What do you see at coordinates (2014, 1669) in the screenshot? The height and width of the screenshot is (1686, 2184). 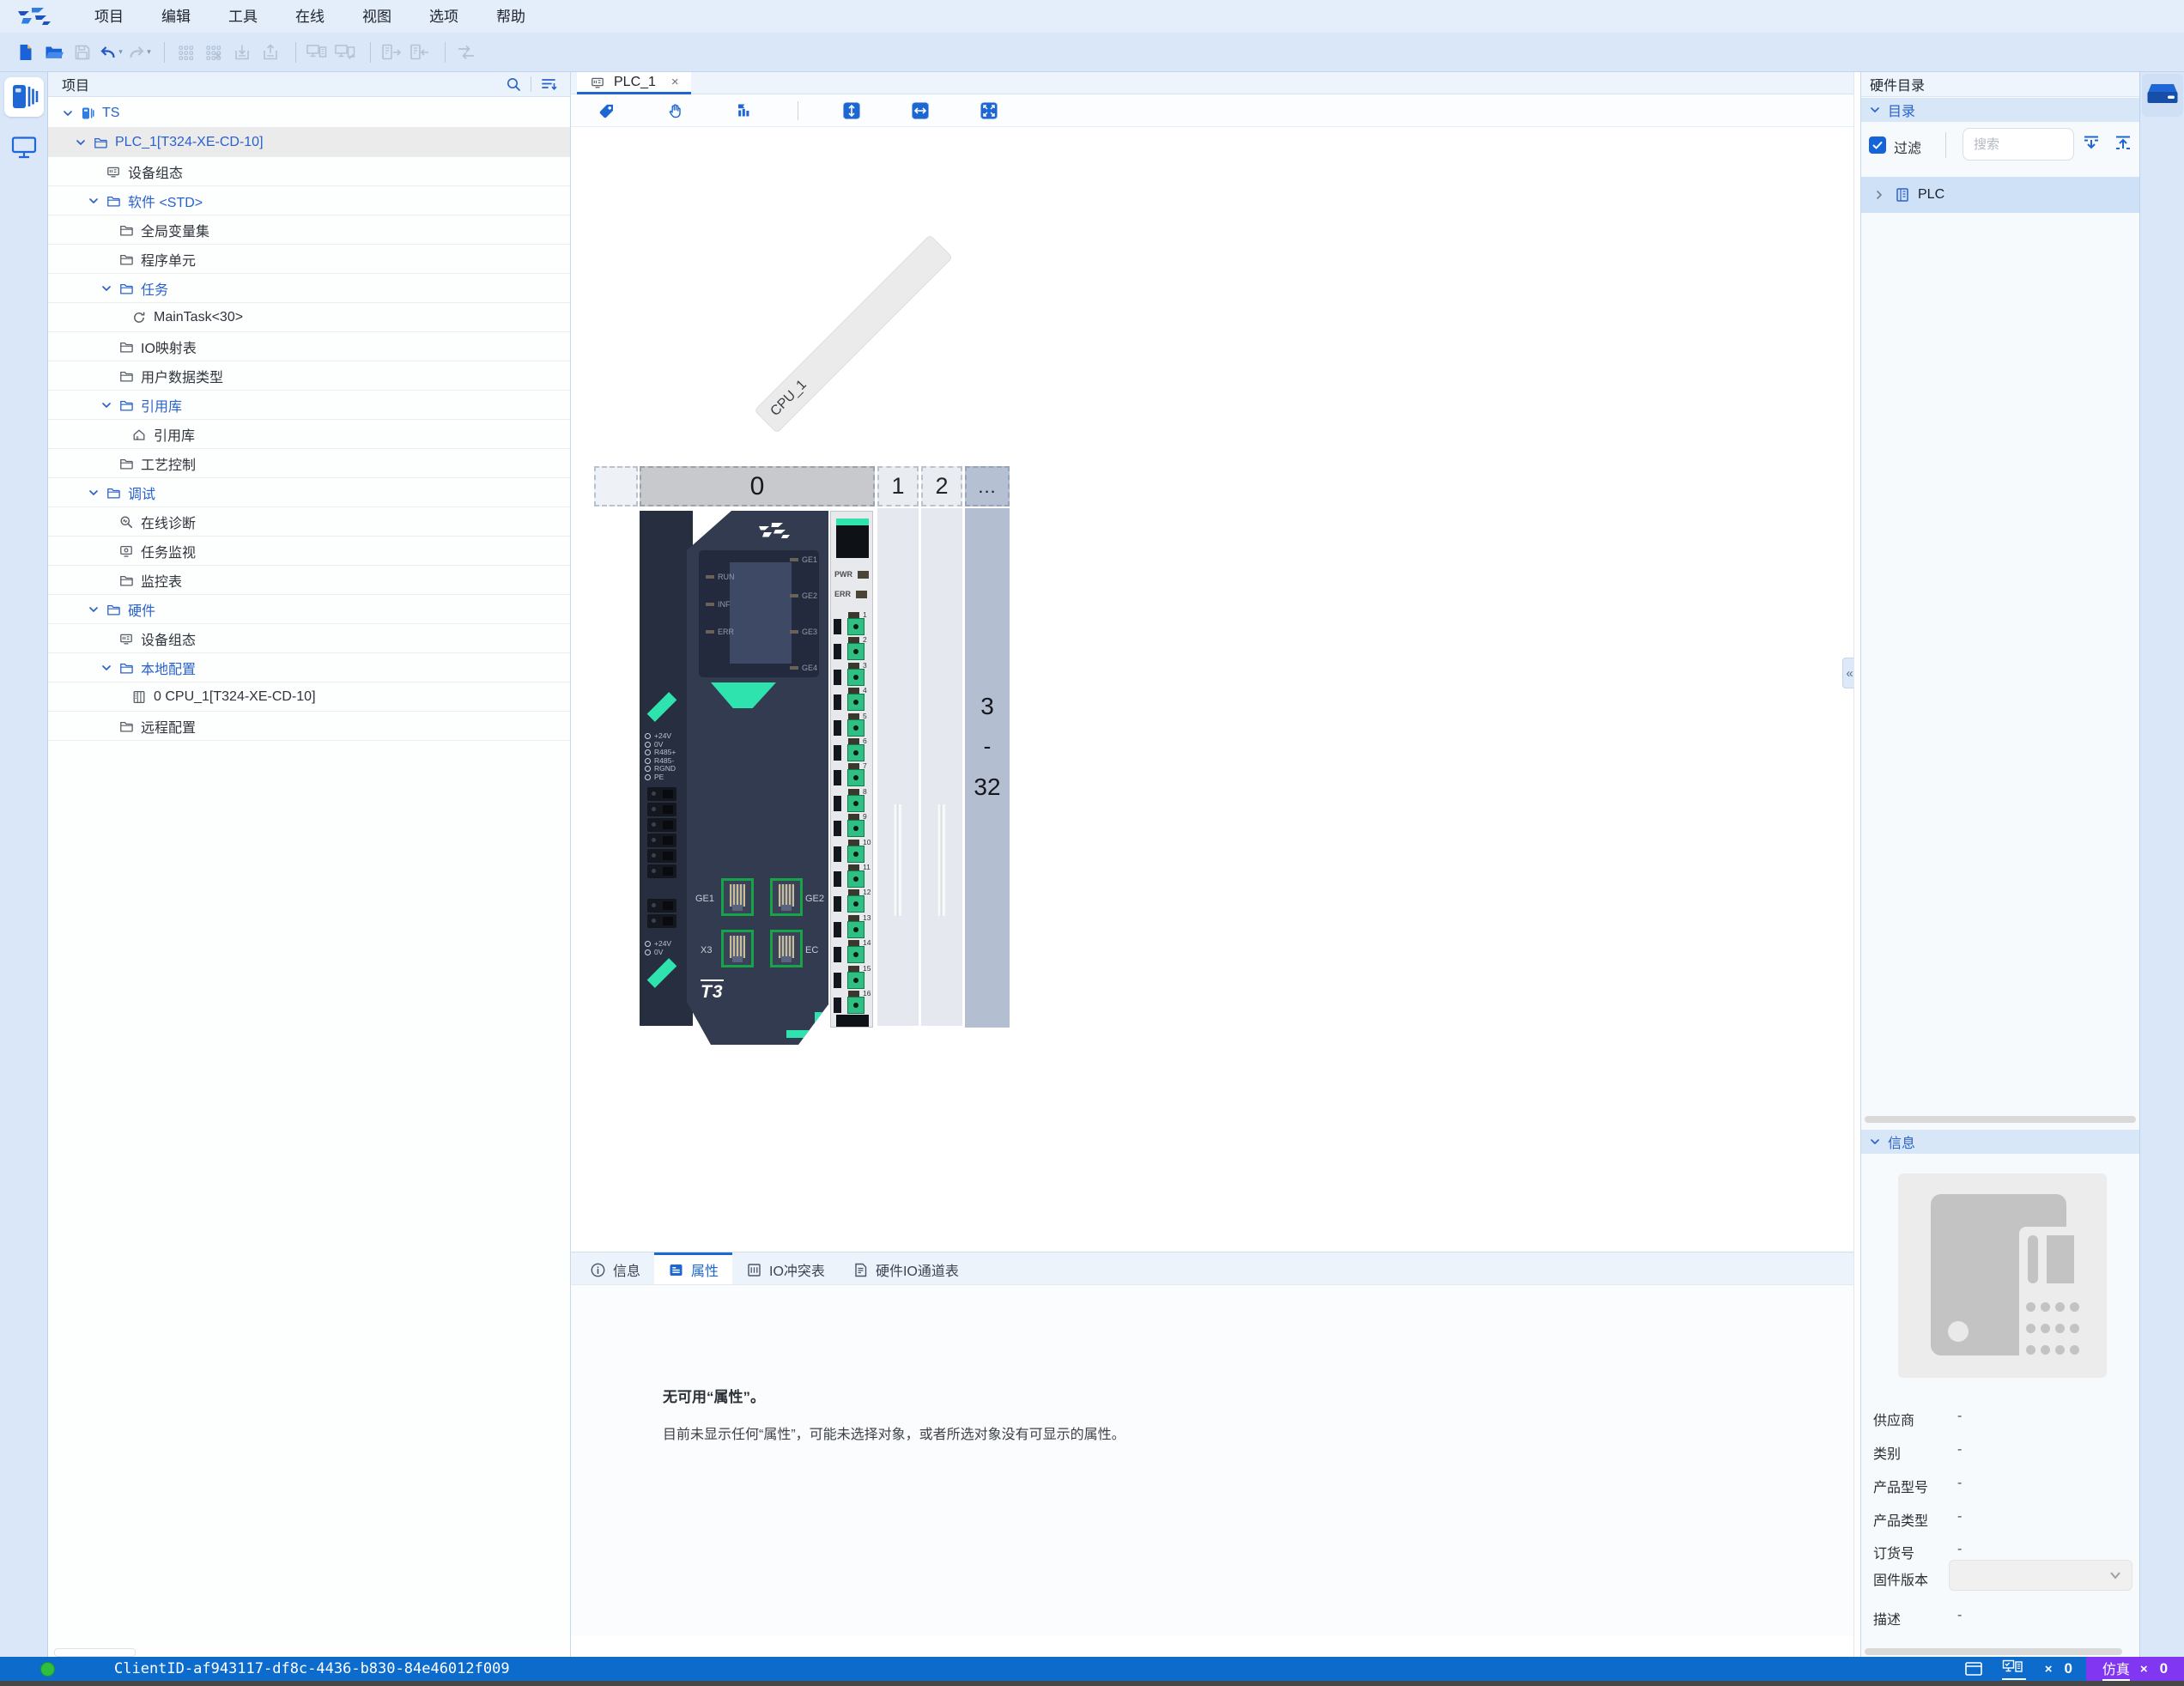 I see `online-devices-icon` at bounding box center [2014, 1669].